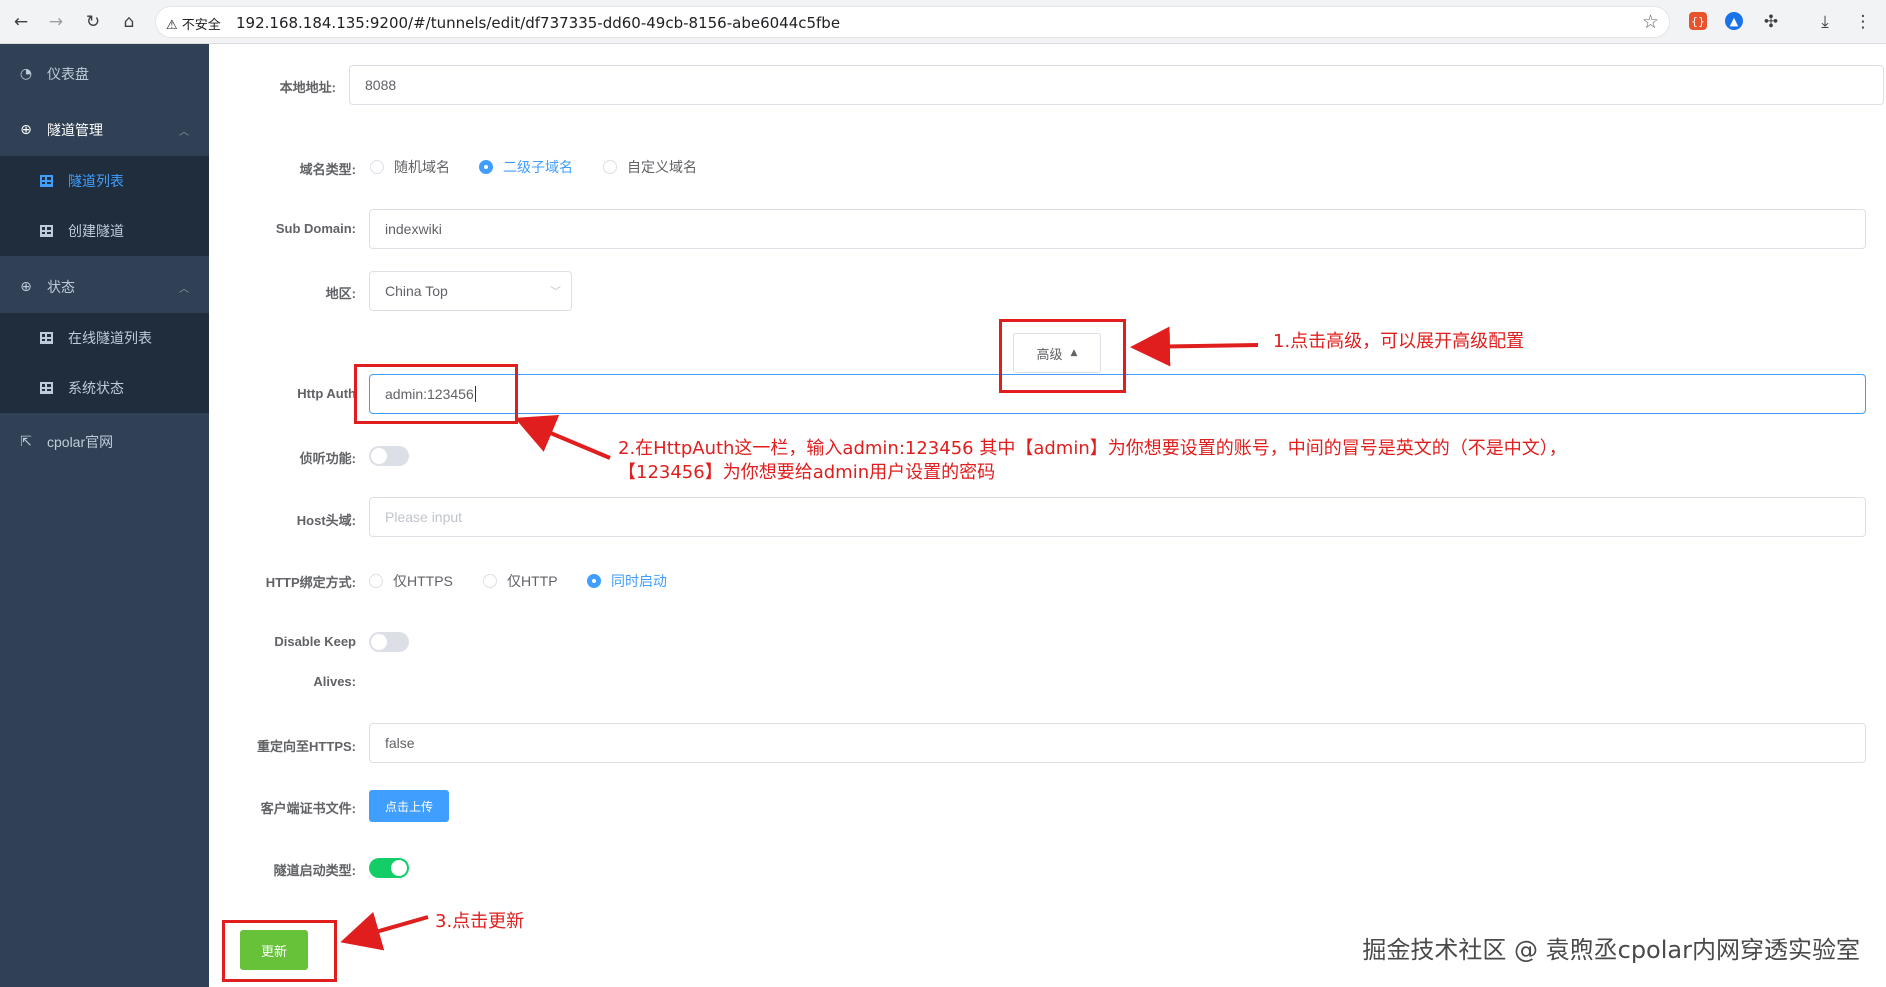 Image resolution: width=1886 pixels, height=987 pixels. What do you see at coordinates (1611, 950) in the screenshot?
I see `watermark: 掘金技术社区 @ 袁煦丞cpolar内网穿透实验室` at bounding box center [1611, 950].